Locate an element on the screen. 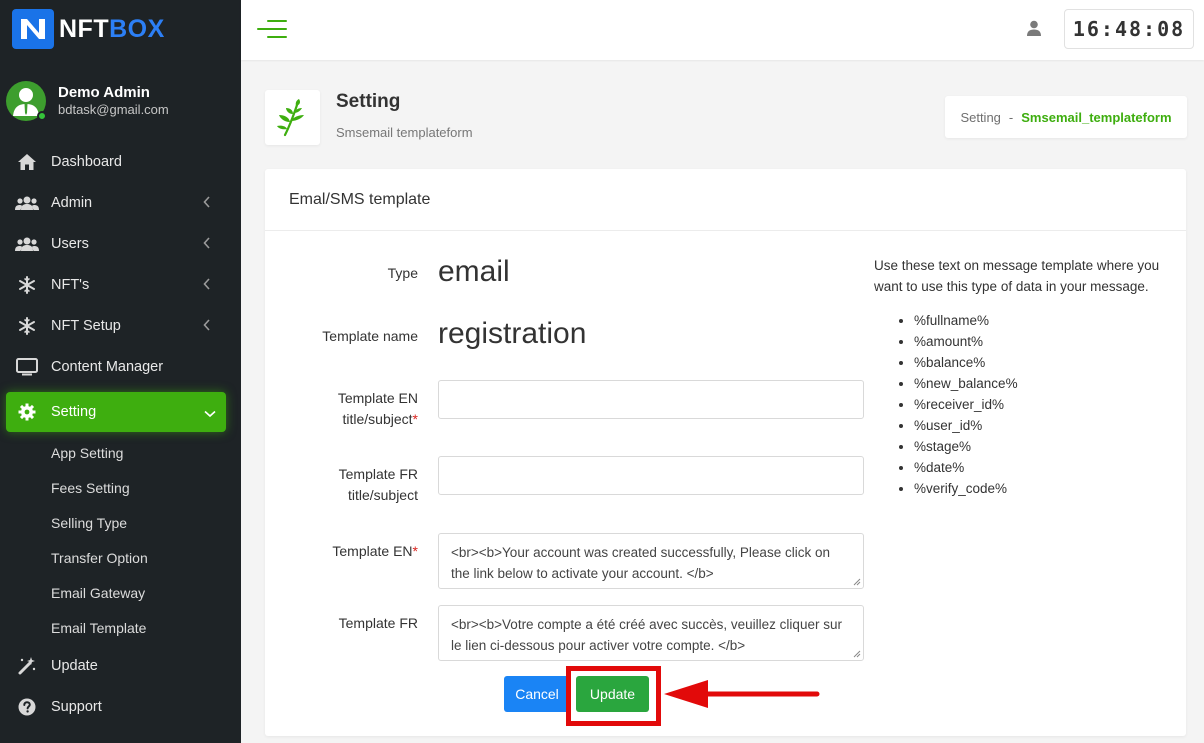 Image resolution: width=1204 pixels, height=743 pixels. cancel-button: Cancel is located at coordinates (537, 694).